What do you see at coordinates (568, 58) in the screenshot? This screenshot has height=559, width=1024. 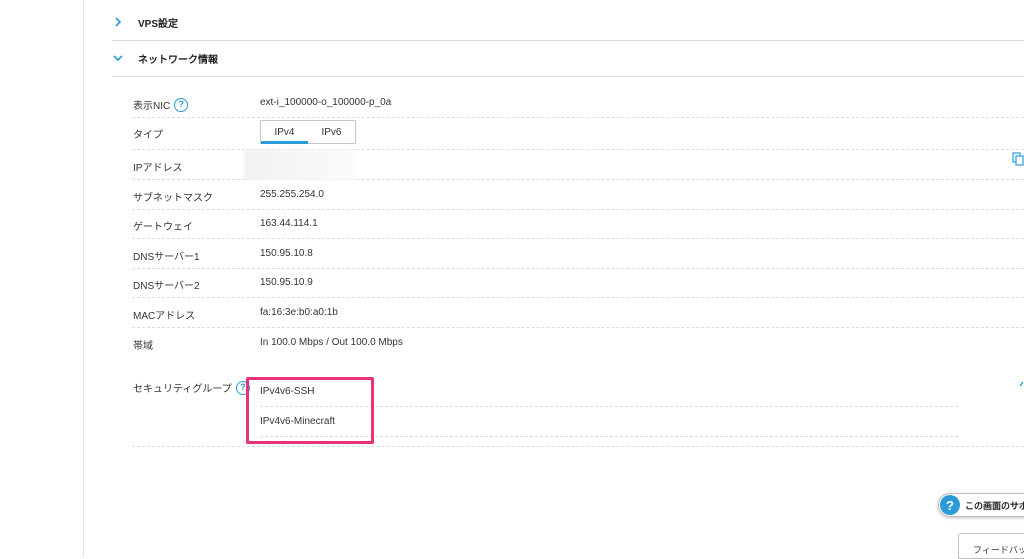 I see `section-network-info: ネットワーク情報` at bounding box center [568, 58].